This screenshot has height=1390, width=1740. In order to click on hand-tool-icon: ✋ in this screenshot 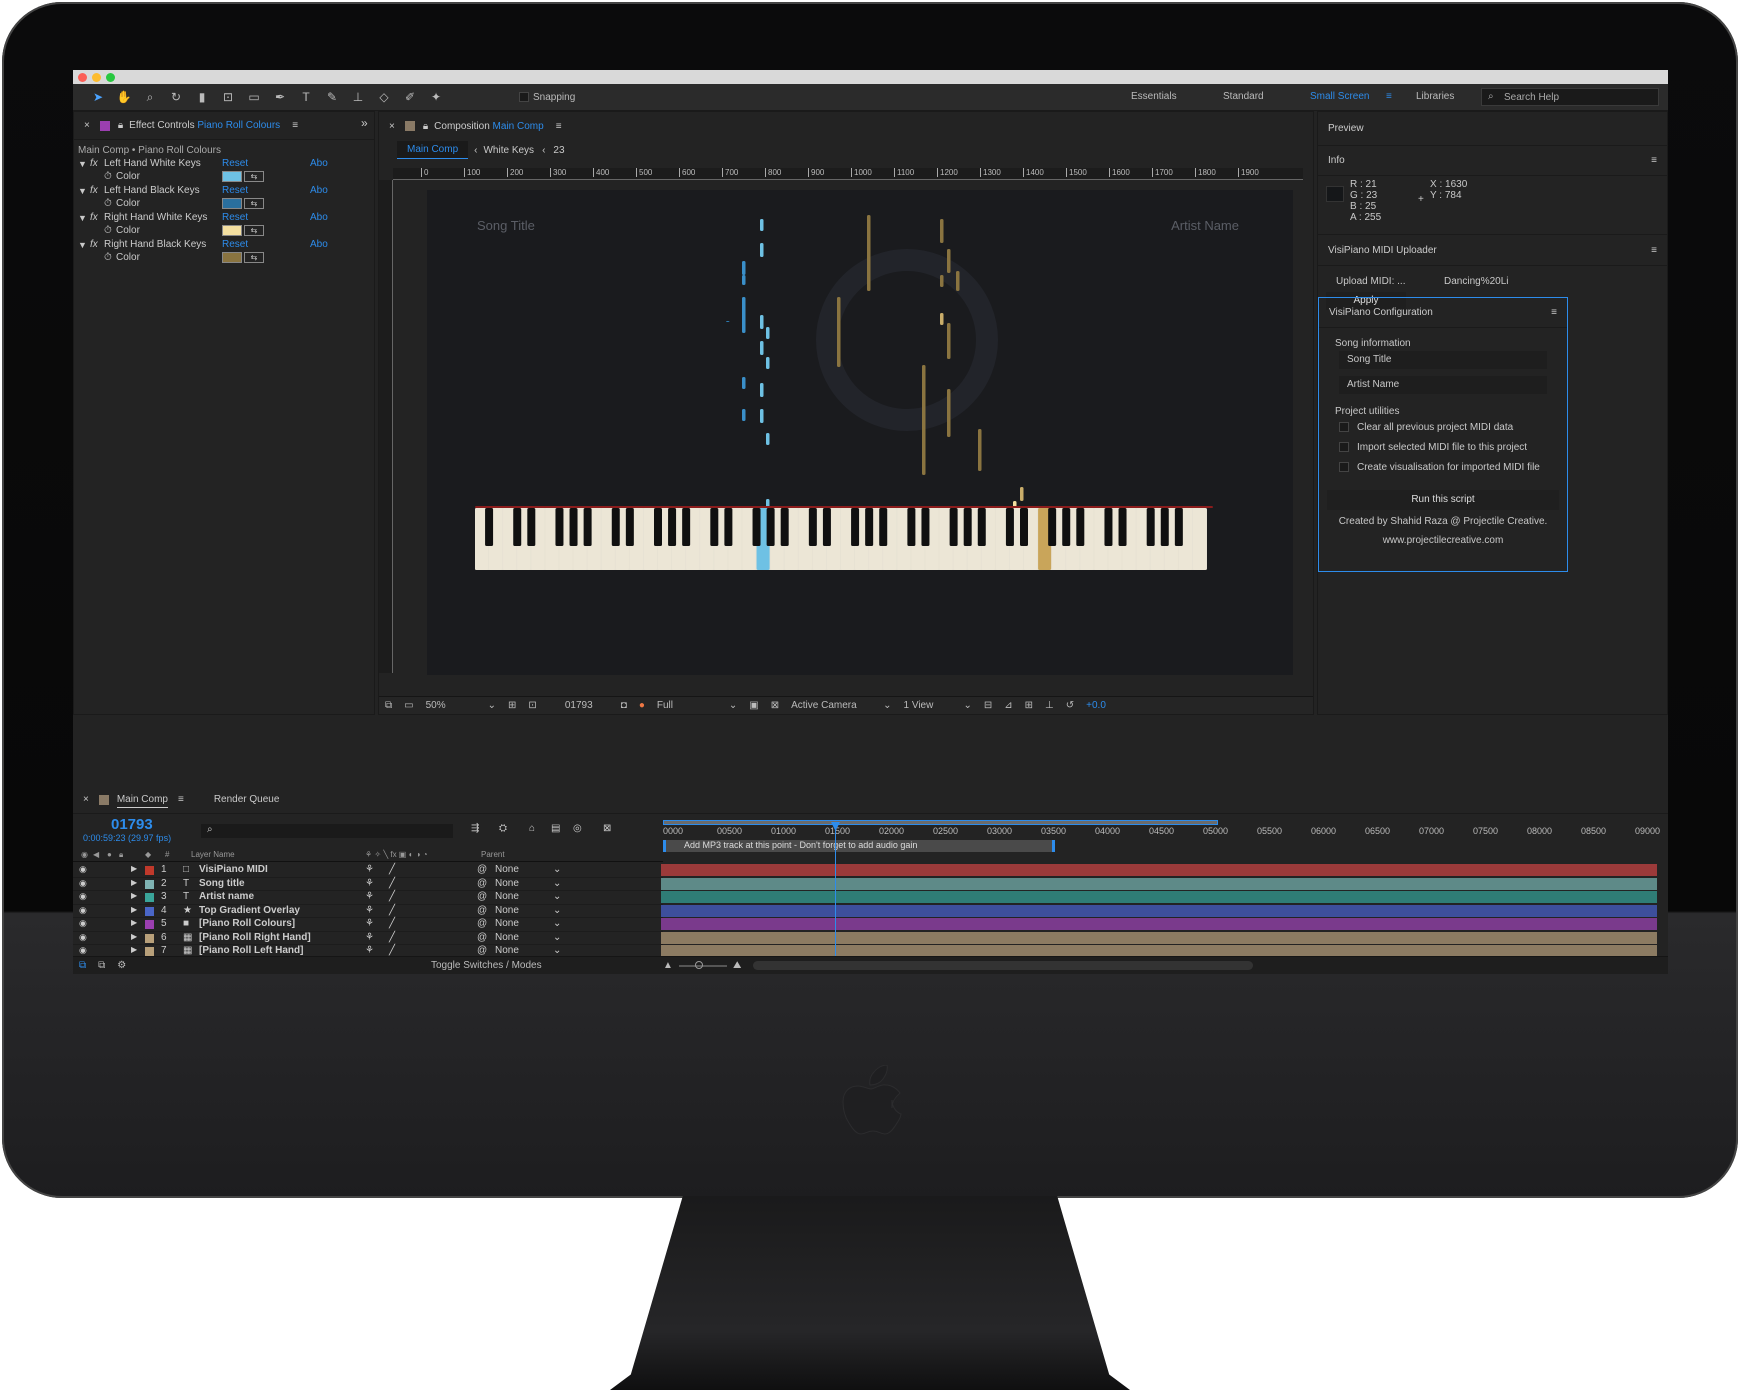, I will do `click(124, 97)`.